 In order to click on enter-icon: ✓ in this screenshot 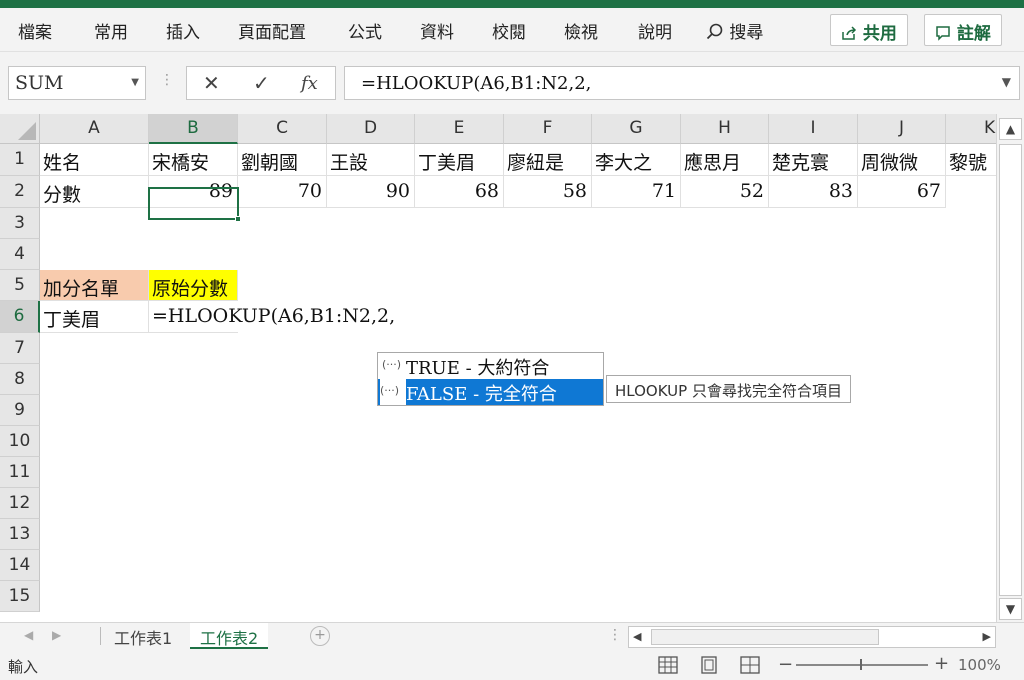, I will do `click(261, 83)`.